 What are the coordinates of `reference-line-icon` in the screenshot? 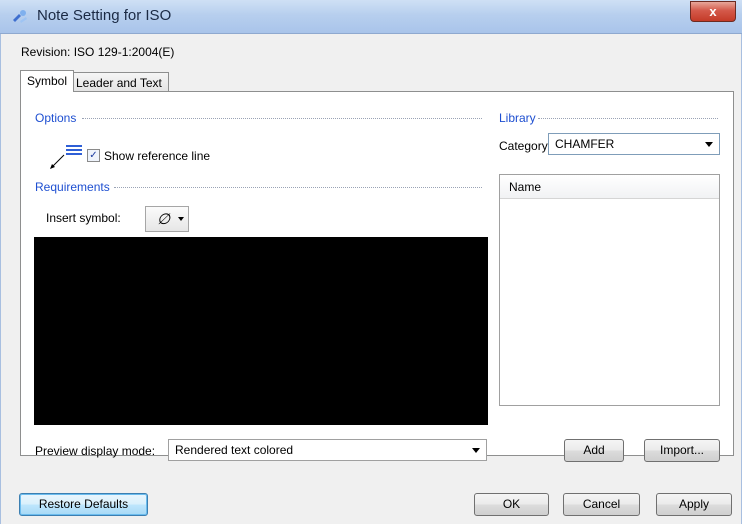 It's located at (66, 157).